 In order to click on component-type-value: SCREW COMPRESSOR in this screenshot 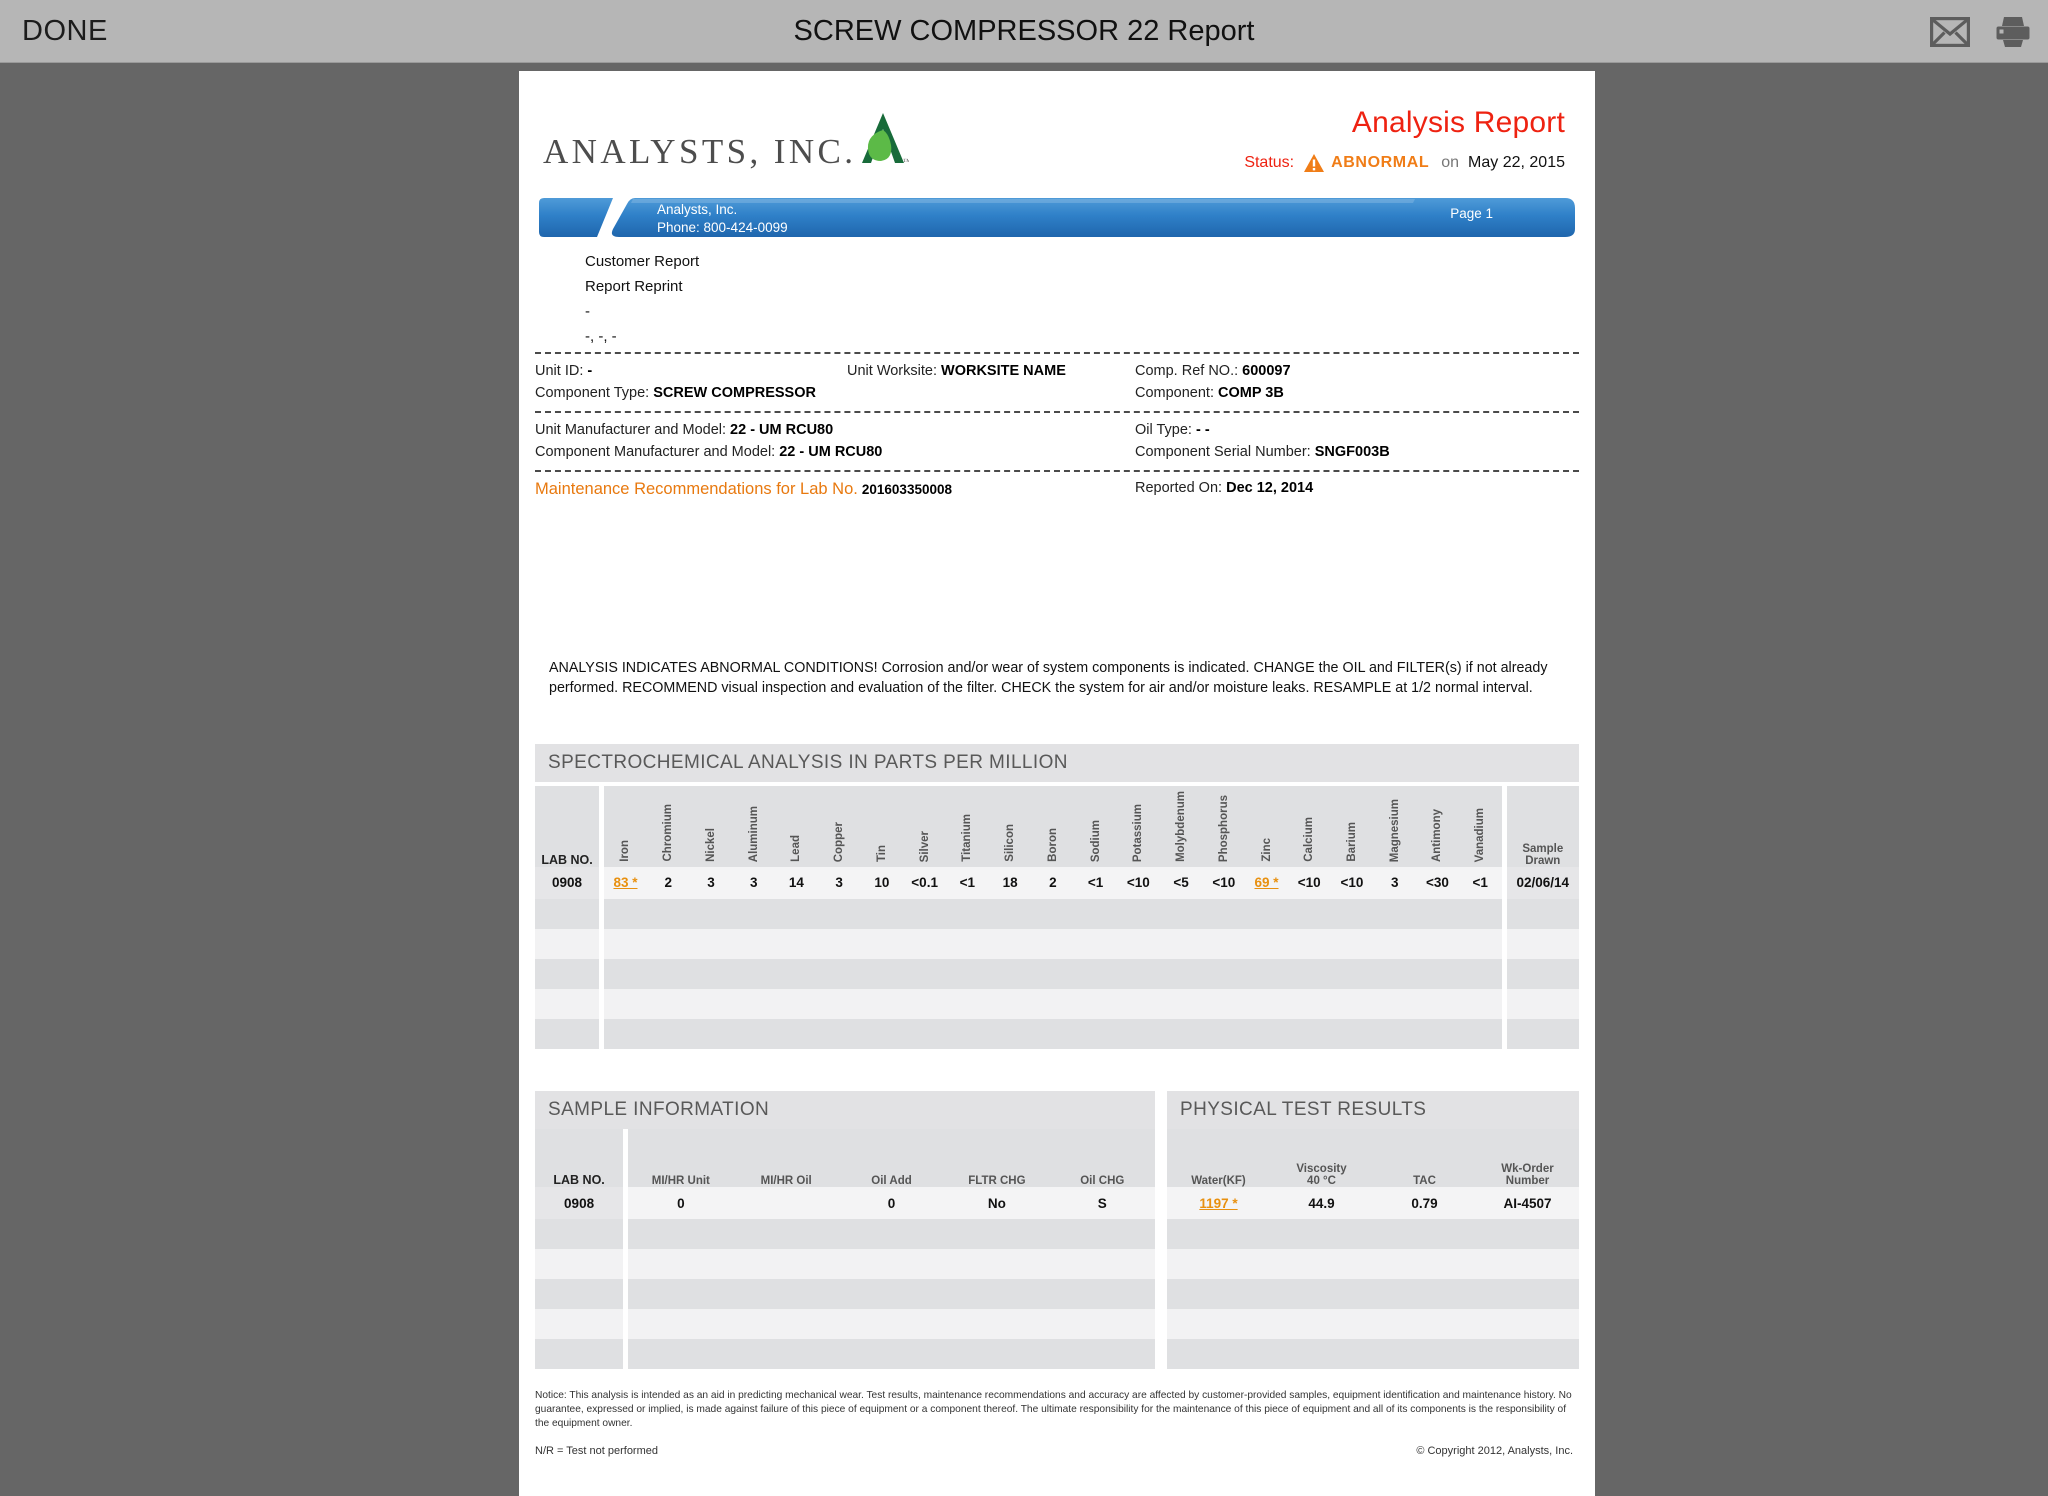, I will do `click(734, 393)`.